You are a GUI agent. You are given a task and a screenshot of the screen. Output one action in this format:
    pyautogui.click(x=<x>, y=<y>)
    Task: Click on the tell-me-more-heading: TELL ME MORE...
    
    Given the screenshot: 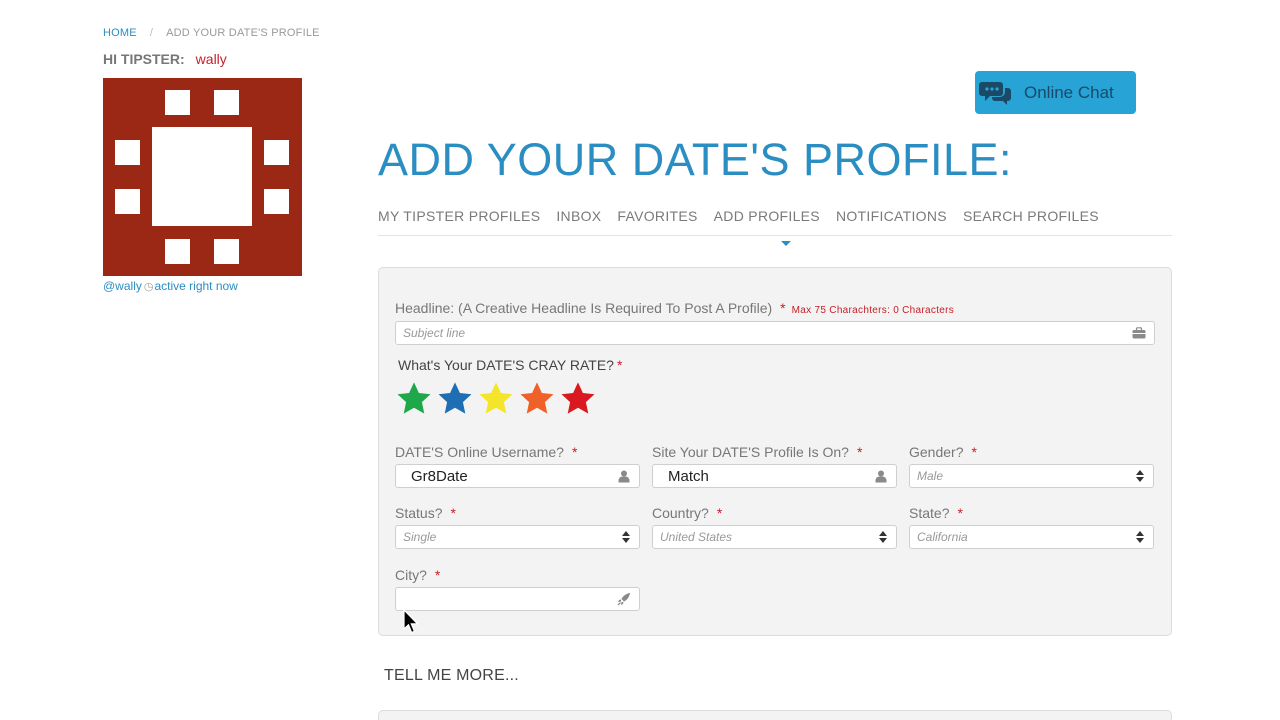 What is the action you would take?
    pyautogui.click(x=451, y=675)
    